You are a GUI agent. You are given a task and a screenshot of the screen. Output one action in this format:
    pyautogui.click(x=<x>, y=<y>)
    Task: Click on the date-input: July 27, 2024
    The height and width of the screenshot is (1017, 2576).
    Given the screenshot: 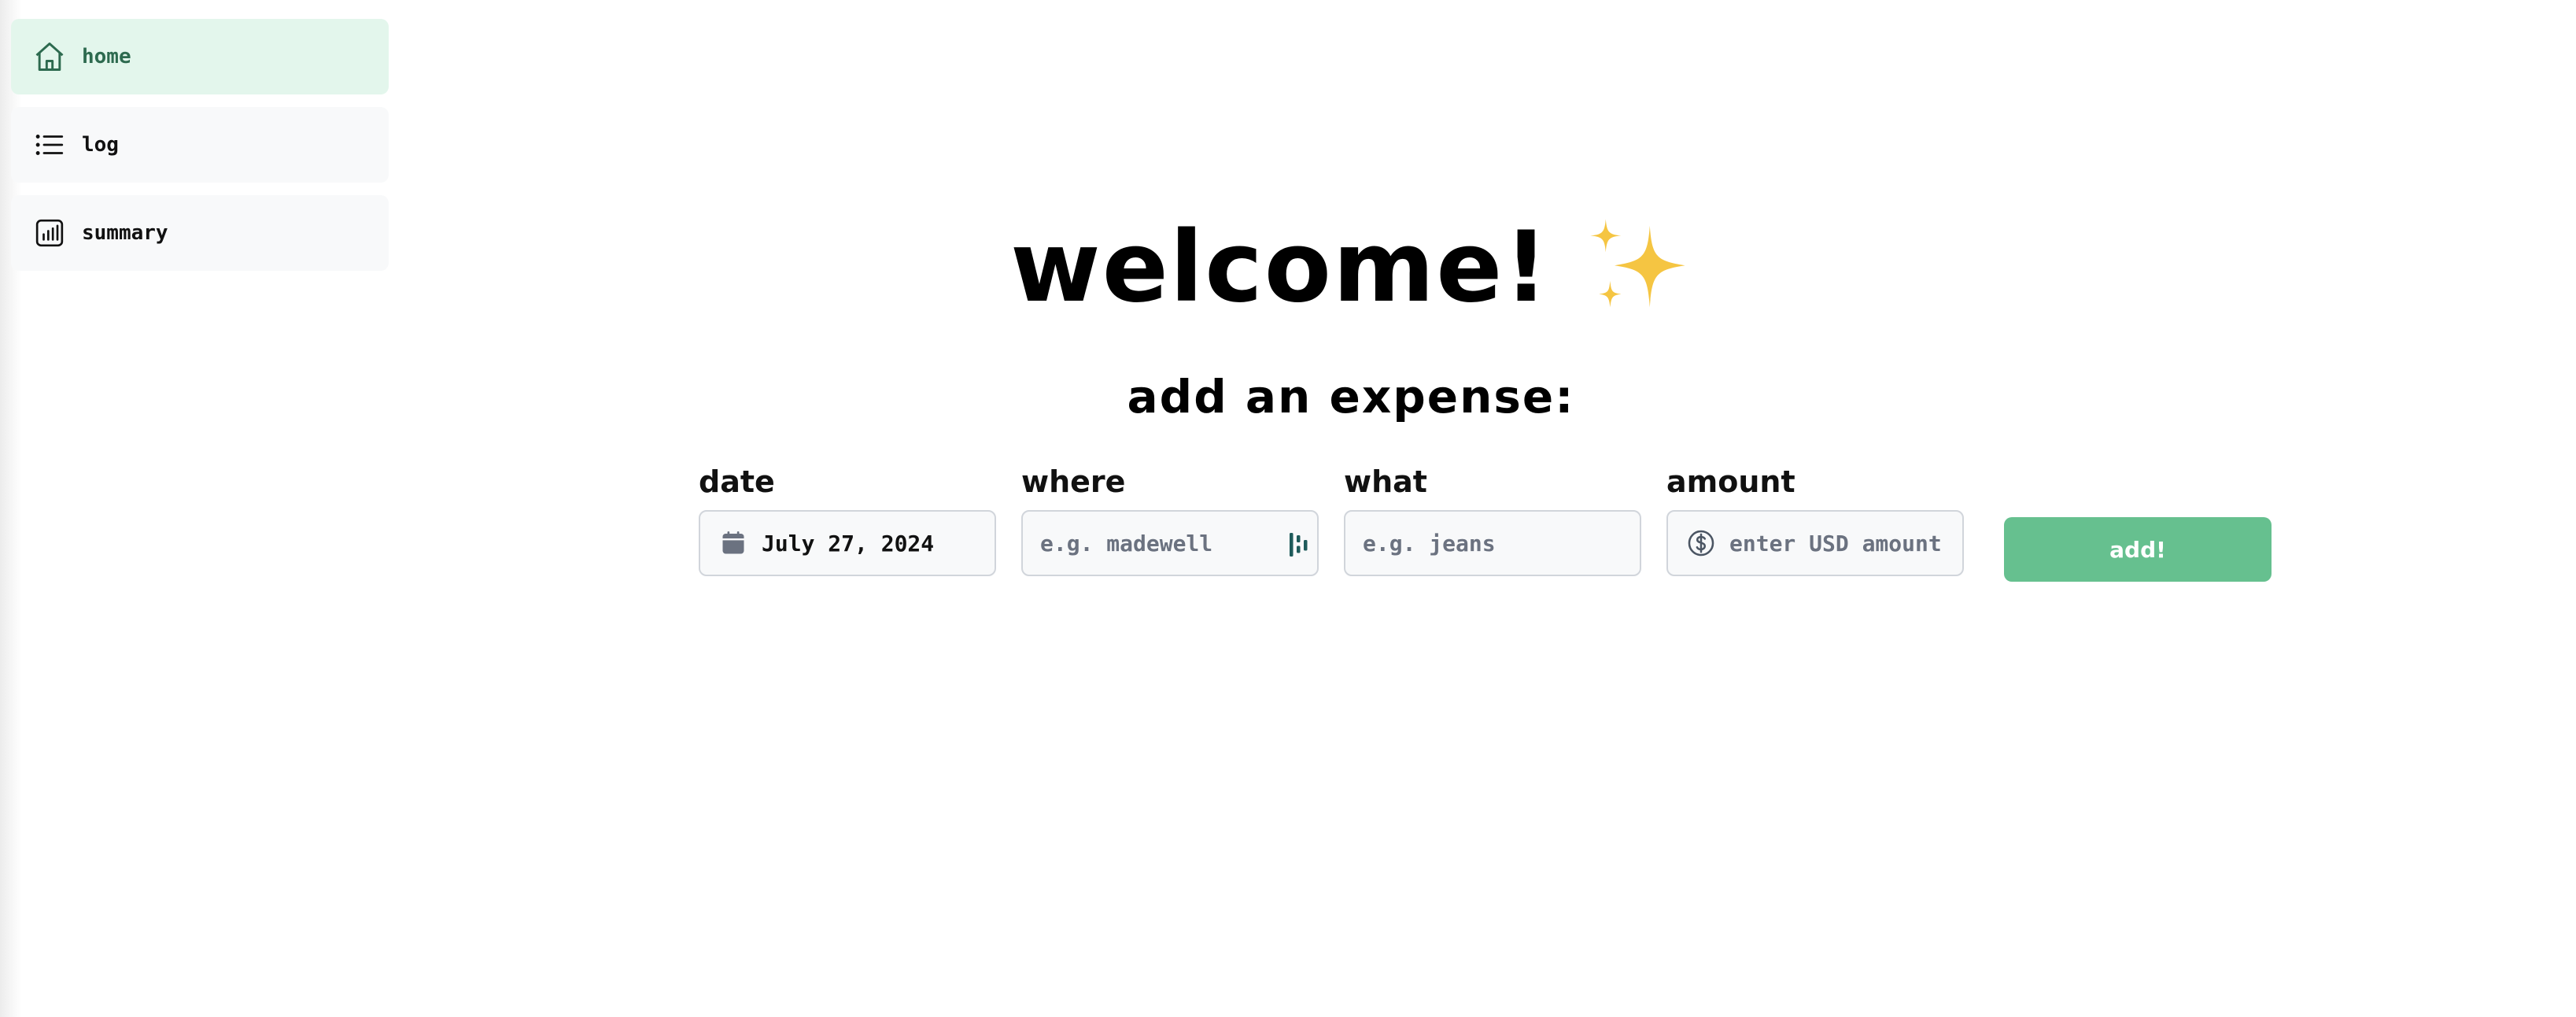 What is the action you would take?
    pyautogui.click(x=848, y=543)
    